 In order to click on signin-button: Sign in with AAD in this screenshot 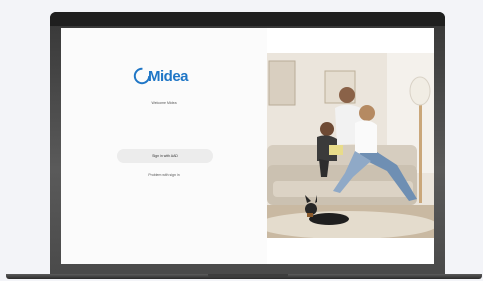, I will do `click(165, 156)`.